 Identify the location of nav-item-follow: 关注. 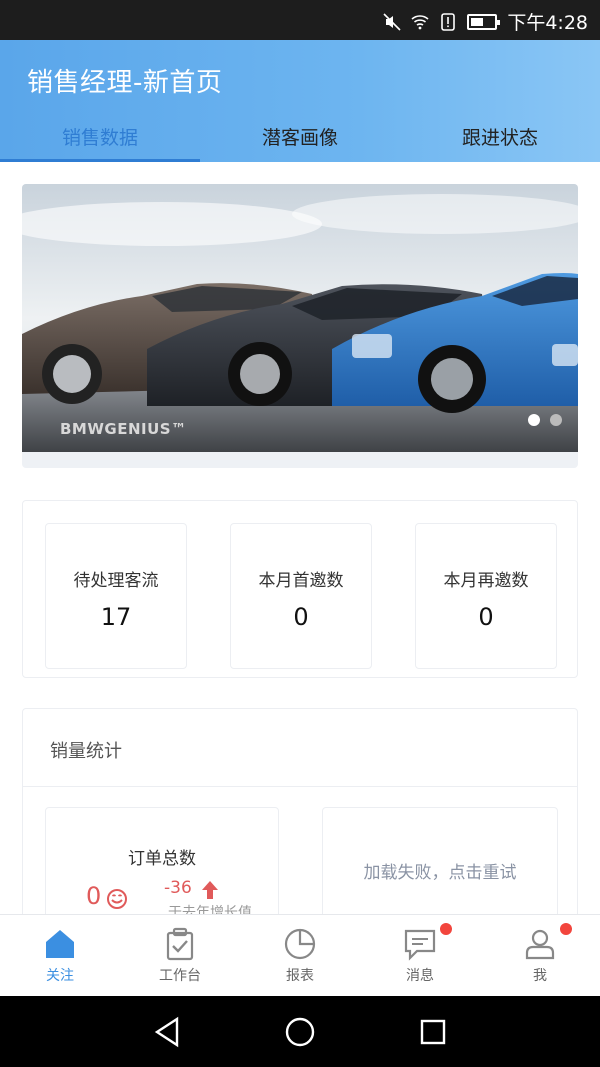
(60, 955).